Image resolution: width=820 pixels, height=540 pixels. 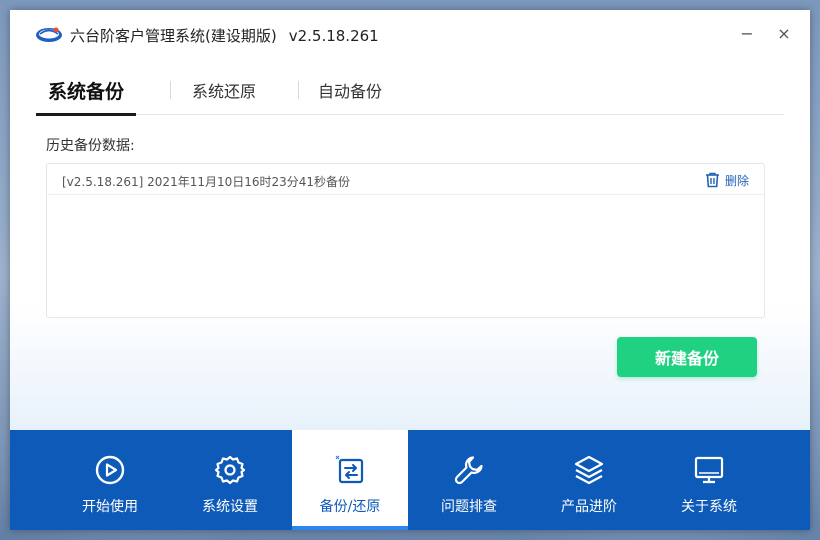 What do you see at coordinates (49, 34) in the screenshot?
I see `app-logo-icon` at bounding box center [49, 34].